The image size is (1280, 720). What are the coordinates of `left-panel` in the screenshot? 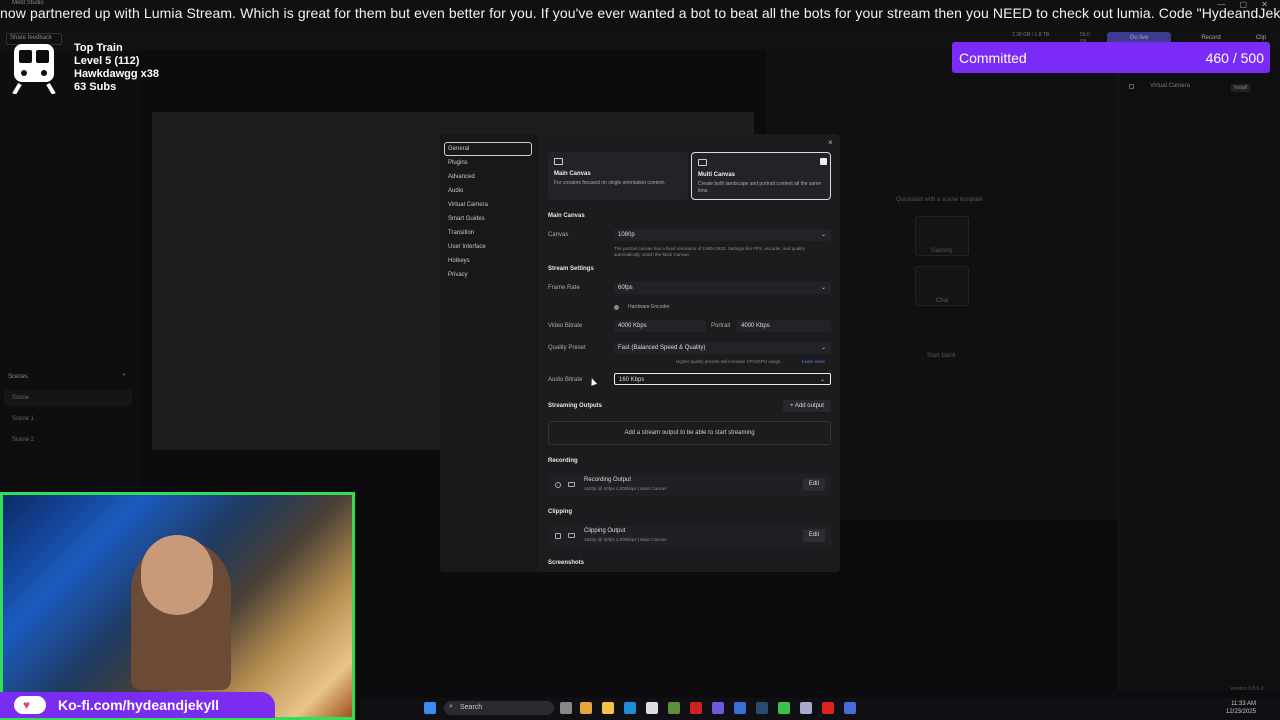 It's located at (70, 275).